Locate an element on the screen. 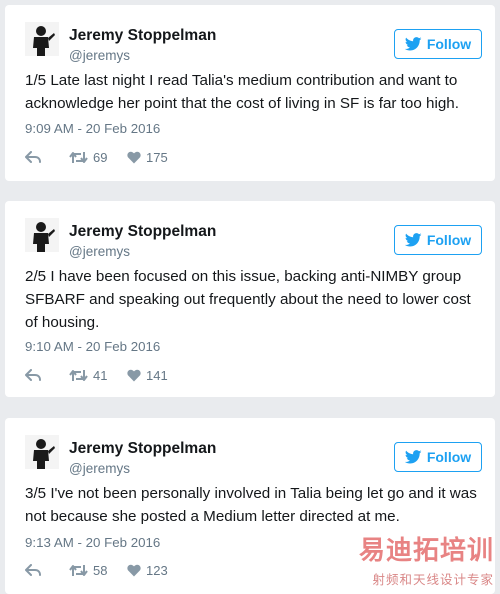 Image resolution: width=500 pixels, height=594 pixels. tweet-actions: 58 123 is located at coordinates (96, 570).